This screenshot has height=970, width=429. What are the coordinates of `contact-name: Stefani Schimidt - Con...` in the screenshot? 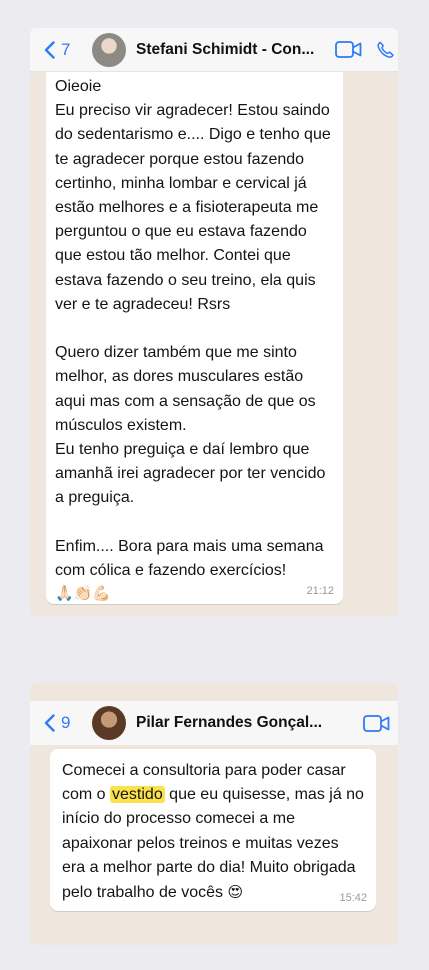 It's located at (225, 50).